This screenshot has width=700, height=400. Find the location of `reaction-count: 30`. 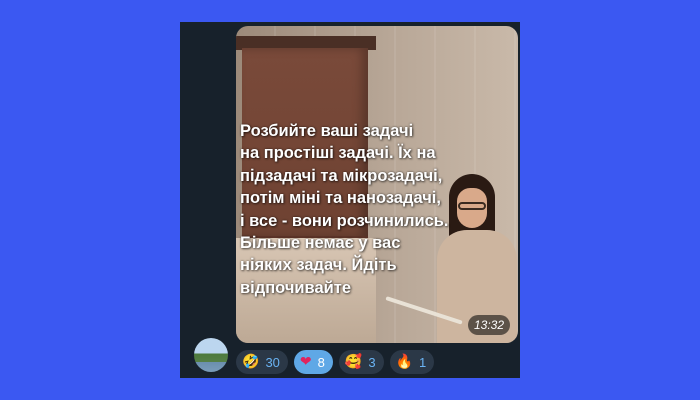

reaction-count: 30 is located at coordinates (272, 362).